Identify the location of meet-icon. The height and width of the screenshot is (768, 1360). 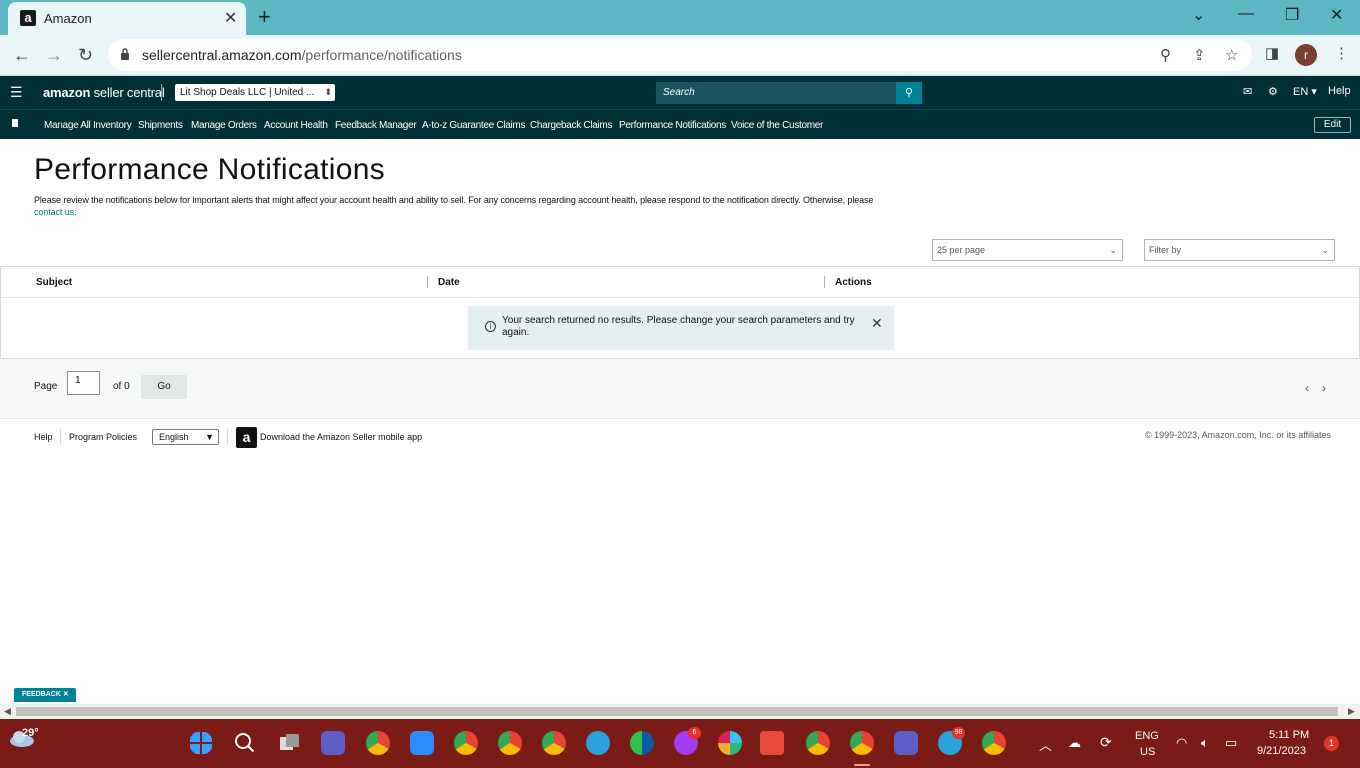
(333, 743).